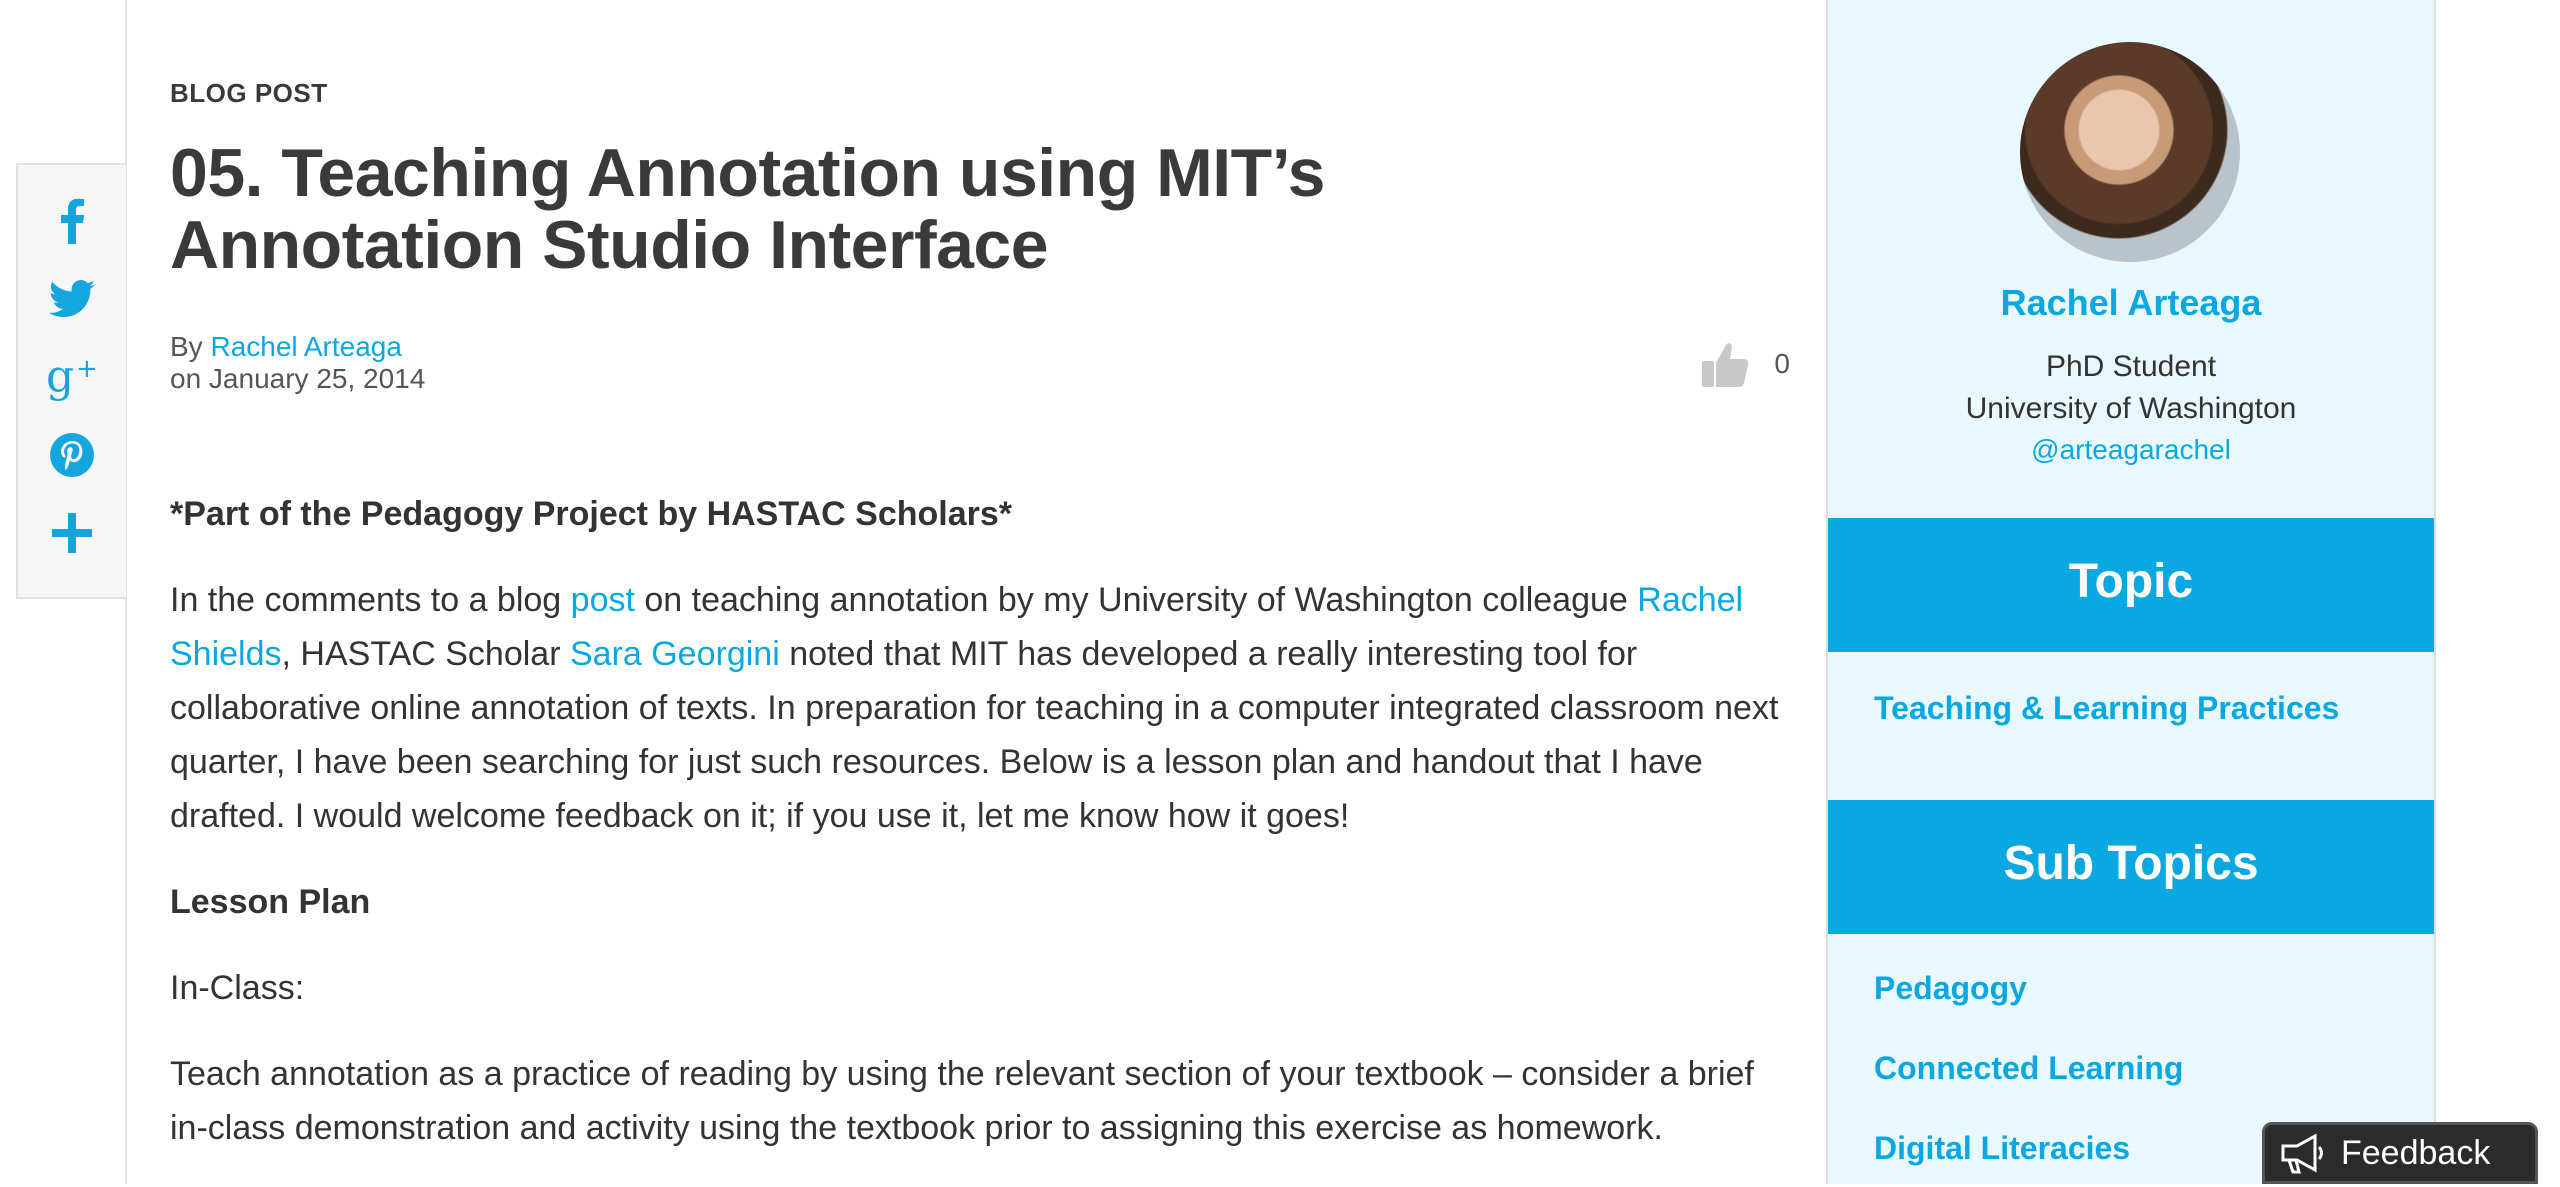 This screenshot has height=1187, width=2560. I want to click on facebook-icon, so click(72, 221).